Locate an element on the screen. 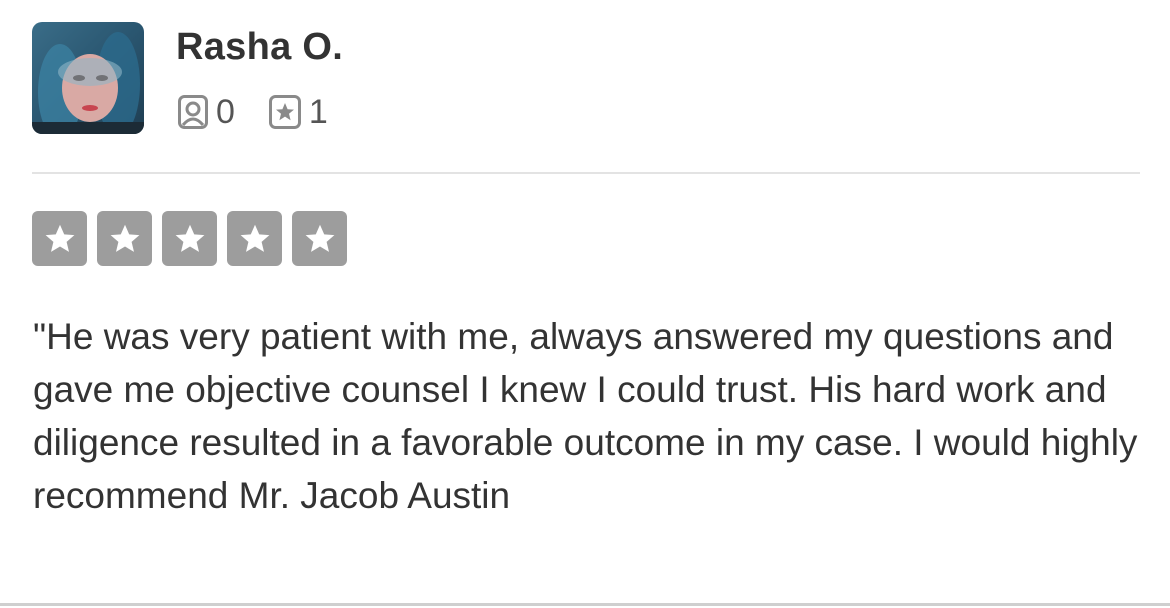 The width and height of the screenshot is (1170, 608). star-box-icon is located at coordinates (284, 112).